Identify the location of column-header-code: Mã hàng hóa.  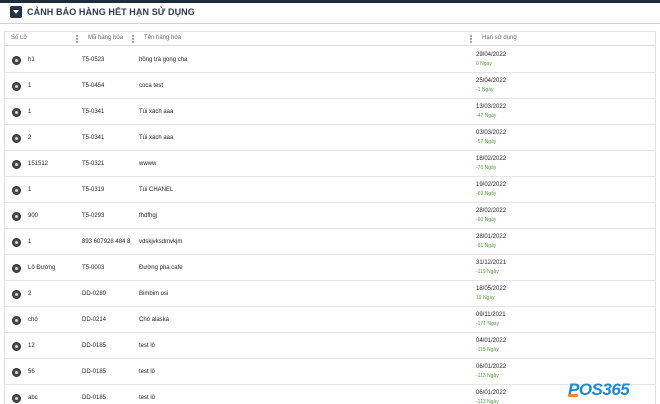
(110, 39).